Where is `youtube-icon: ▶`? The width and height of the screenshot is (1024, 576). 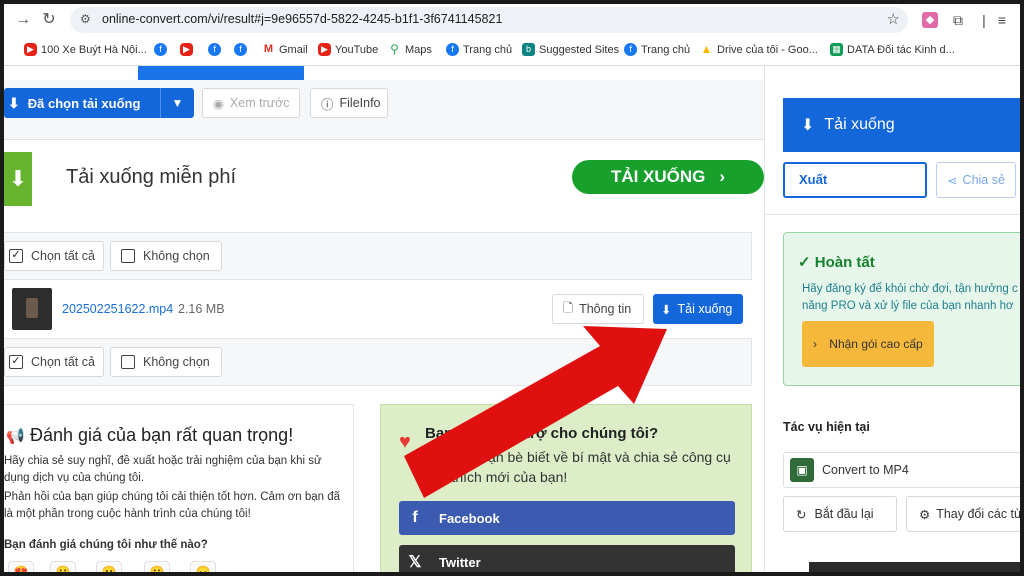 youtube-icon: ▶ is located at coordinates (186, 49).